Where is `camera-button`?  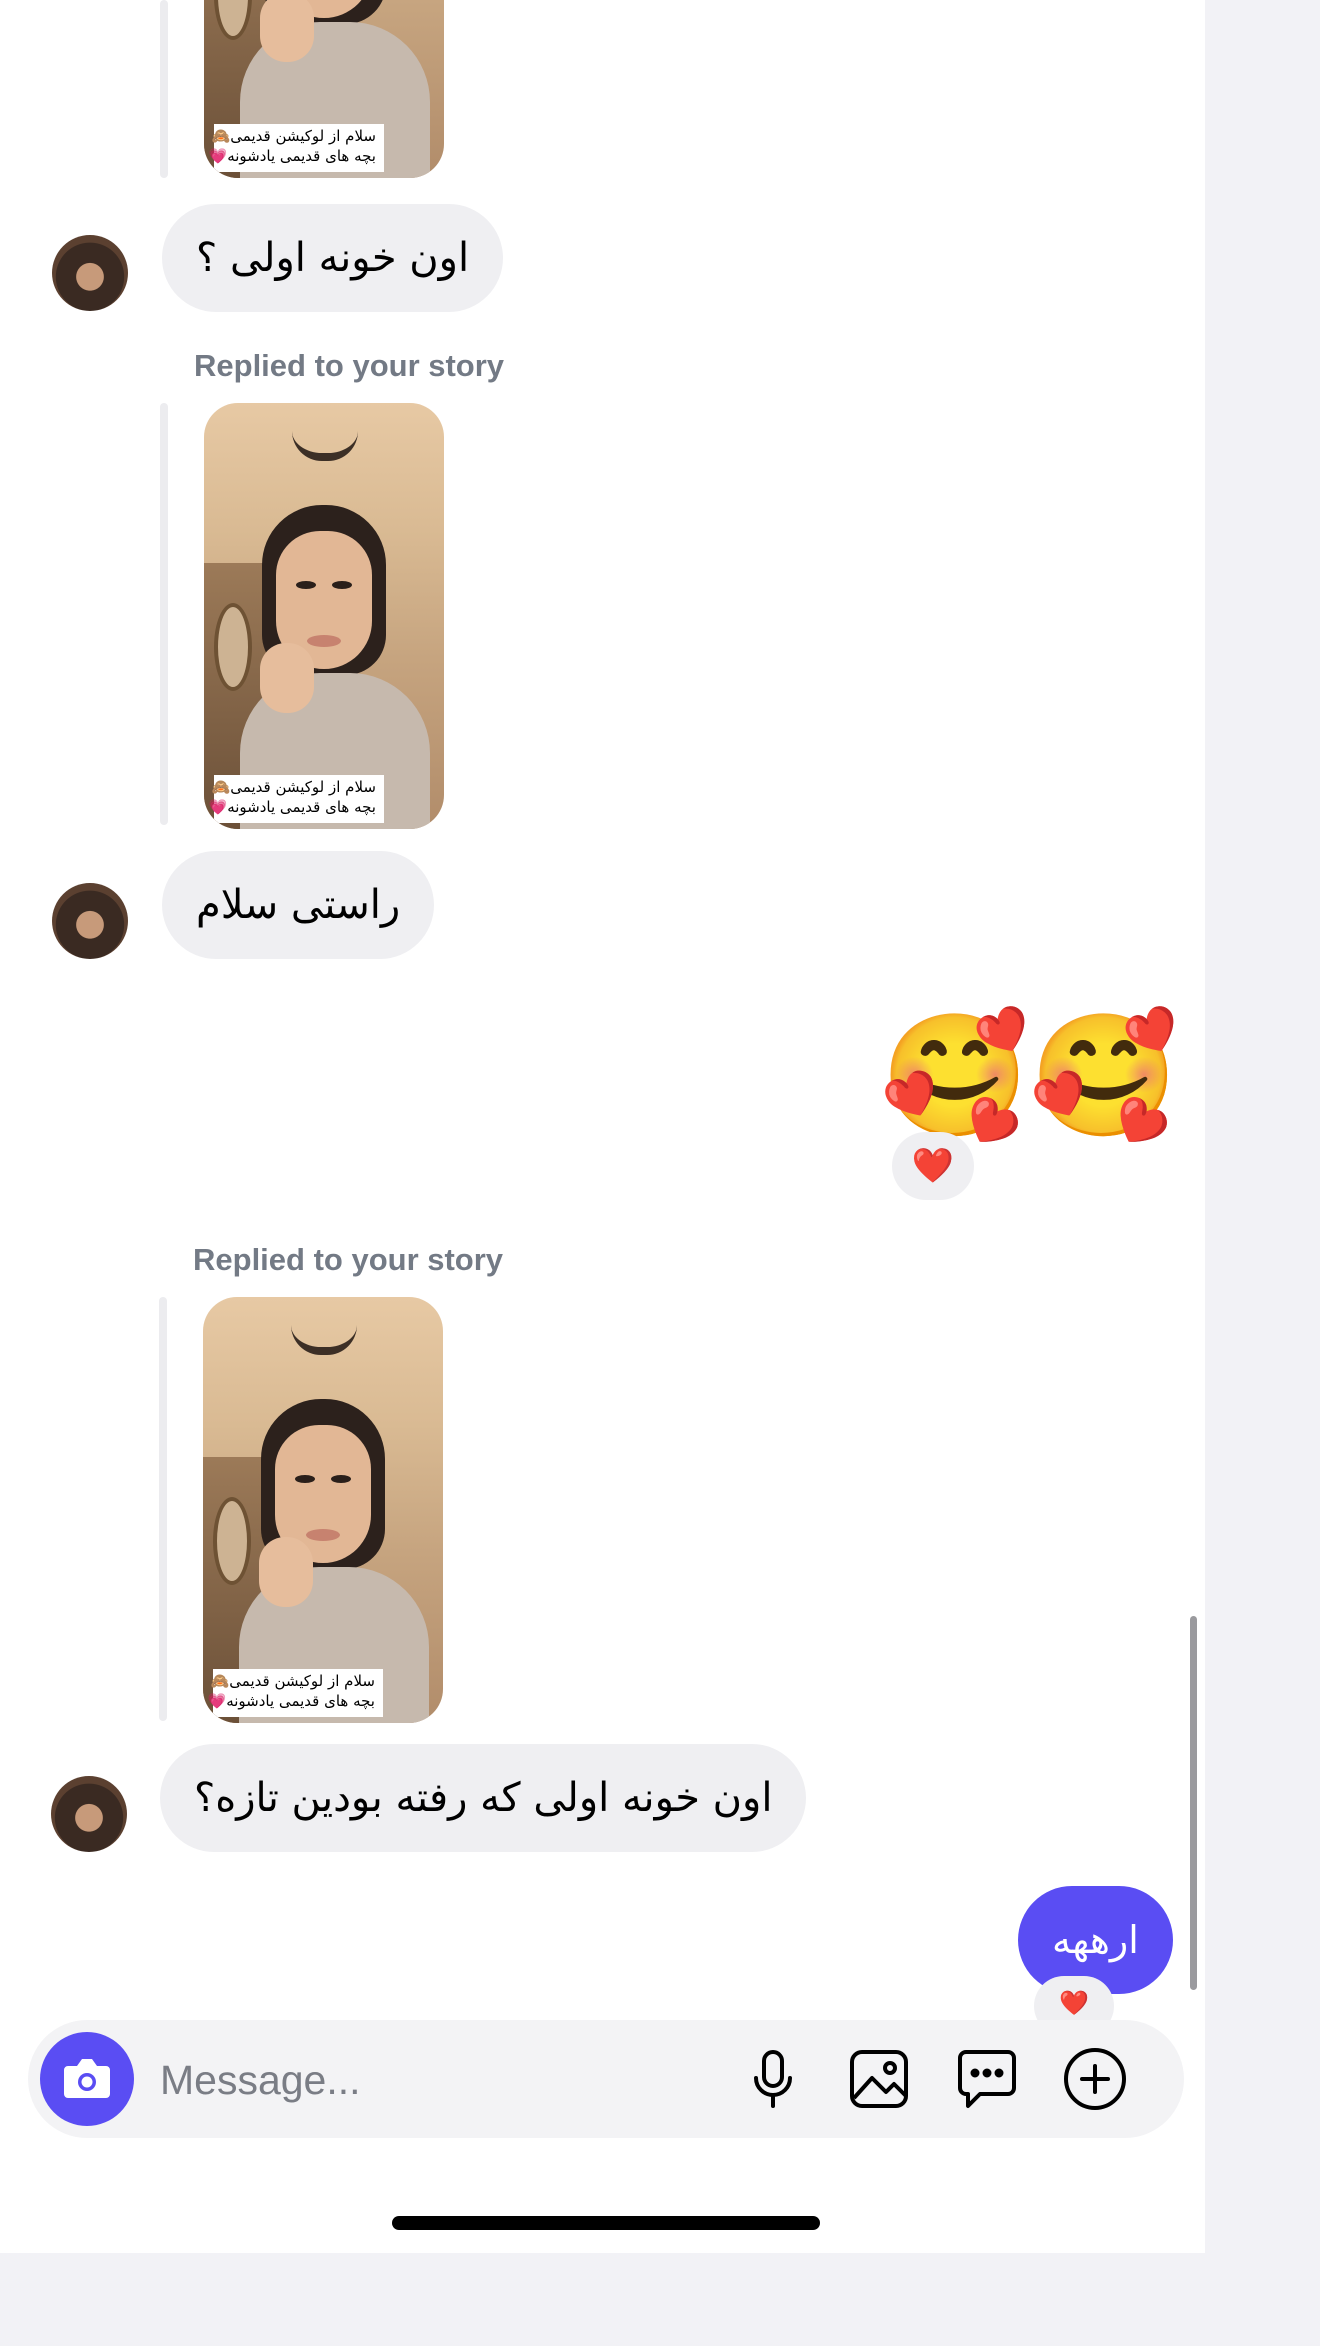
camera-button is located at coordinates (87, 2079).